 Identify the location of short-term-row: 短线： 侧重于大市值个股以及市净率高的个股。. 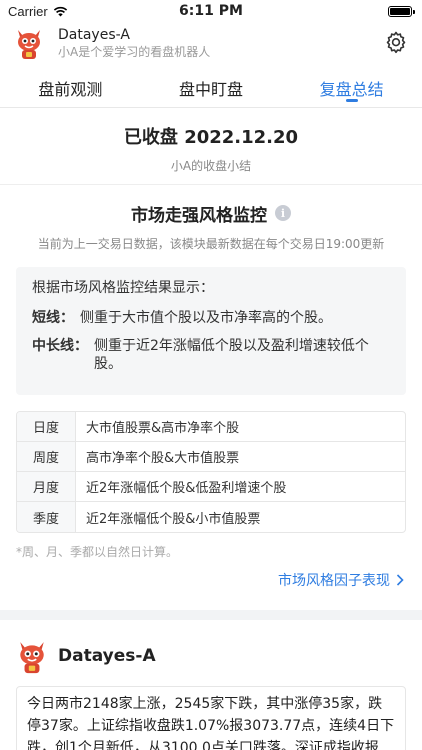
(211, 318).